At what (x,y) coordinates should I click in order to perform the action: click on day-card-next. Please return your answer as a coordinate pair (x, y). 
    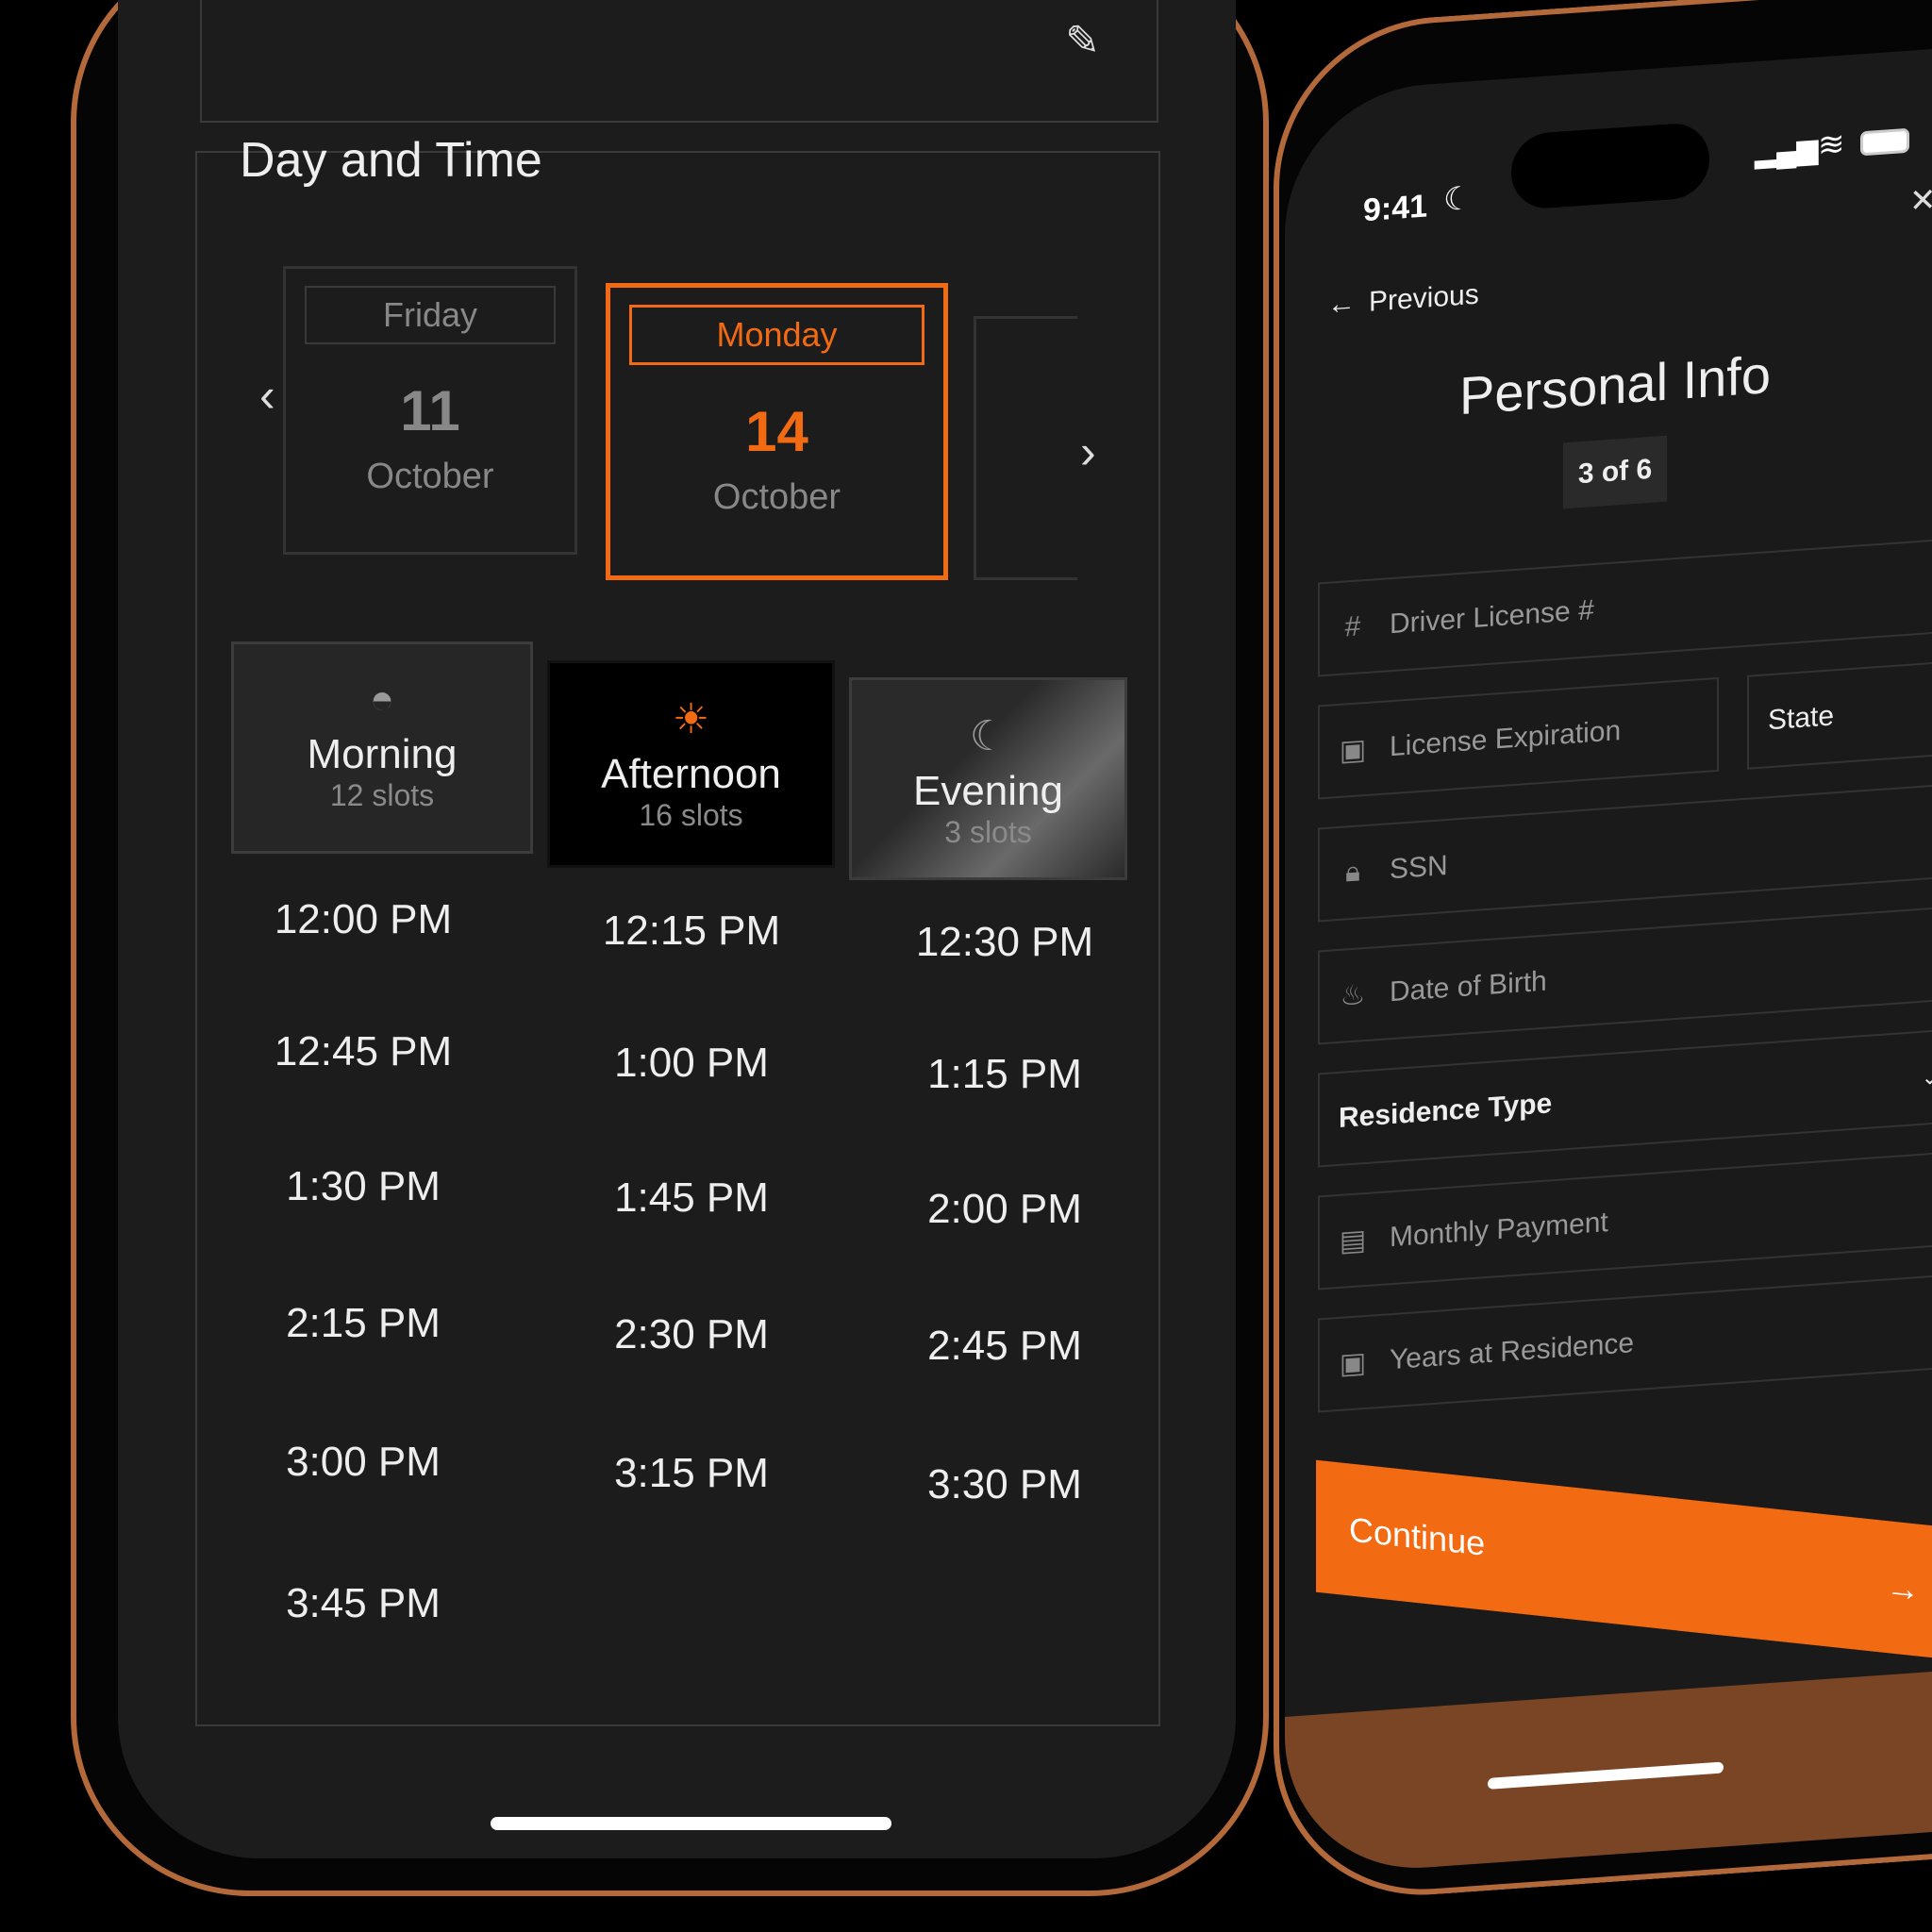
    Looking at the image, I should click on (1025, 448).